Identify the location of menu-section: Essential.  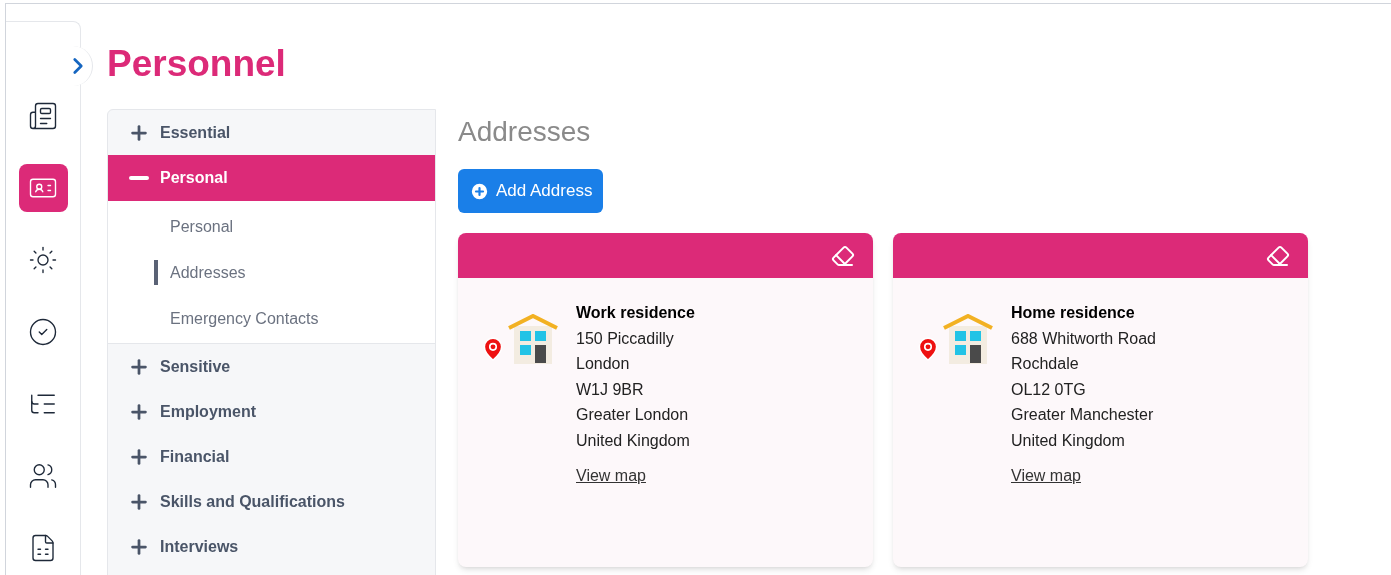
(271, 132).